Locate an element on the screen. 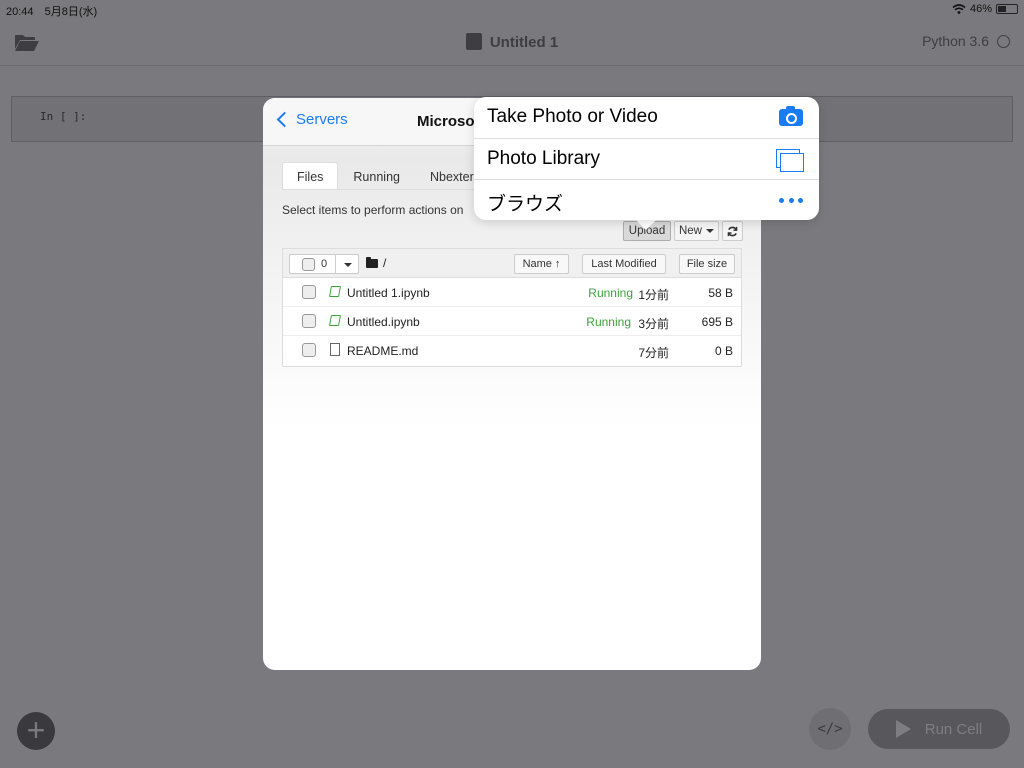 The width and height of the screenshot is (1024, 768). modal-title: Microso is located at coordinates (446, 121).